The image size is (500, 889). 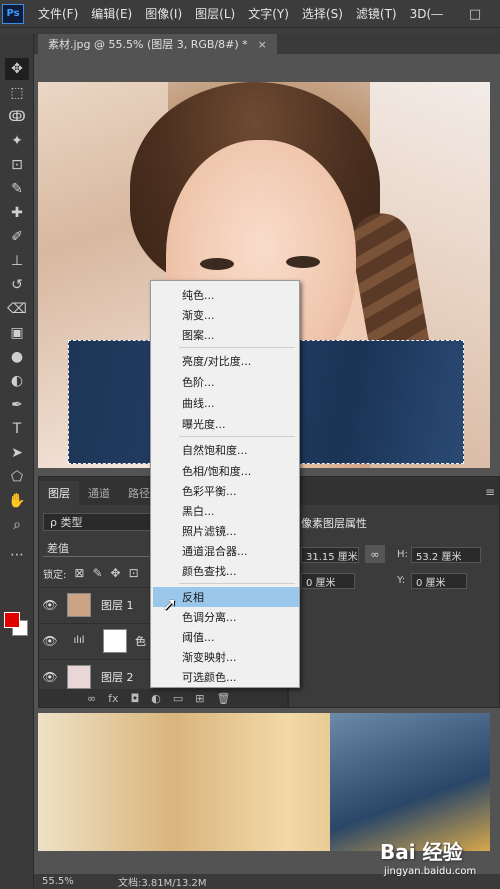 What do you see at coordinates (410, 782) in the screenshot?
I see `photo-lower-blur` at bounding box center [410, 782].